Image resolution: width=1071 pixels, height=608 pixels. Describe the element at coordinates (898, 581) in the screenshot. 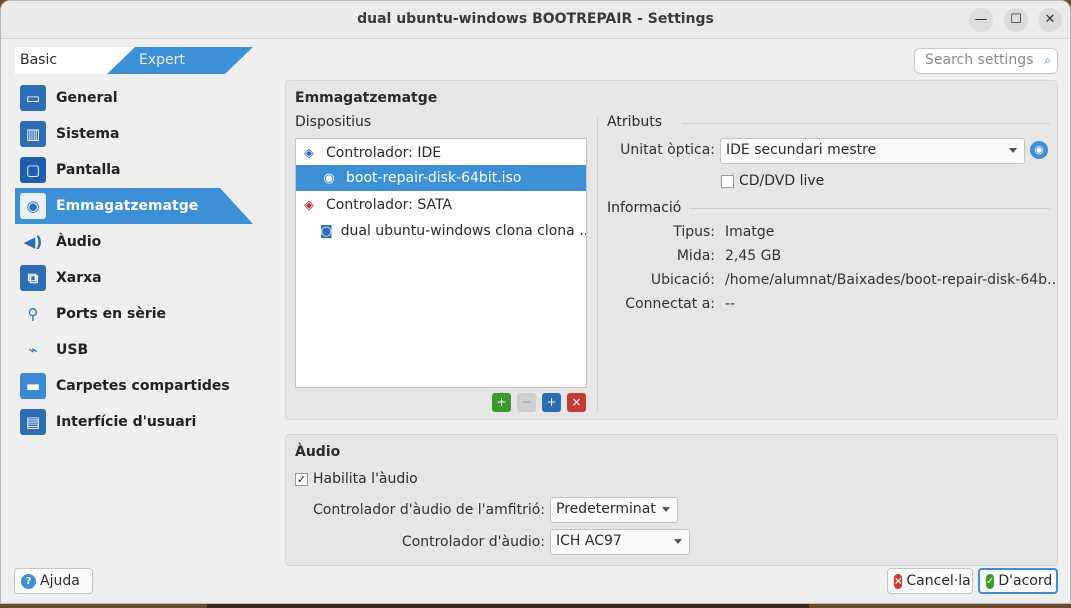

I see `cancel-icon: ×` at that location.